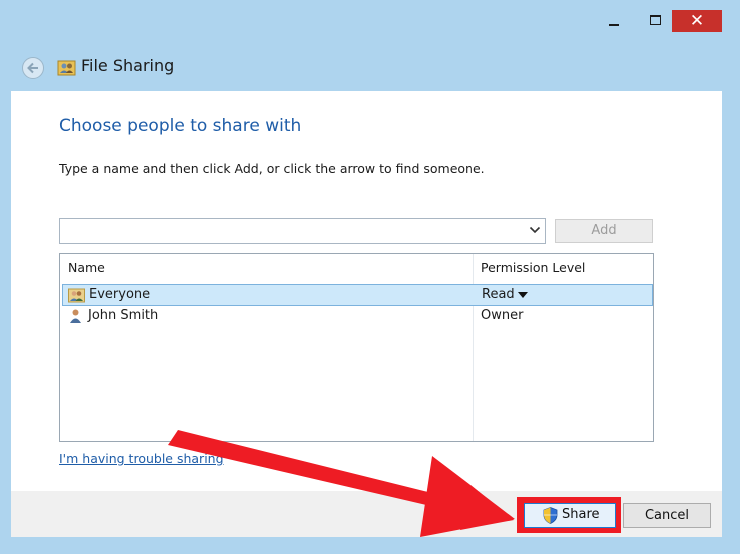  I want to click on close-icon: ✕, so click(697, 21).